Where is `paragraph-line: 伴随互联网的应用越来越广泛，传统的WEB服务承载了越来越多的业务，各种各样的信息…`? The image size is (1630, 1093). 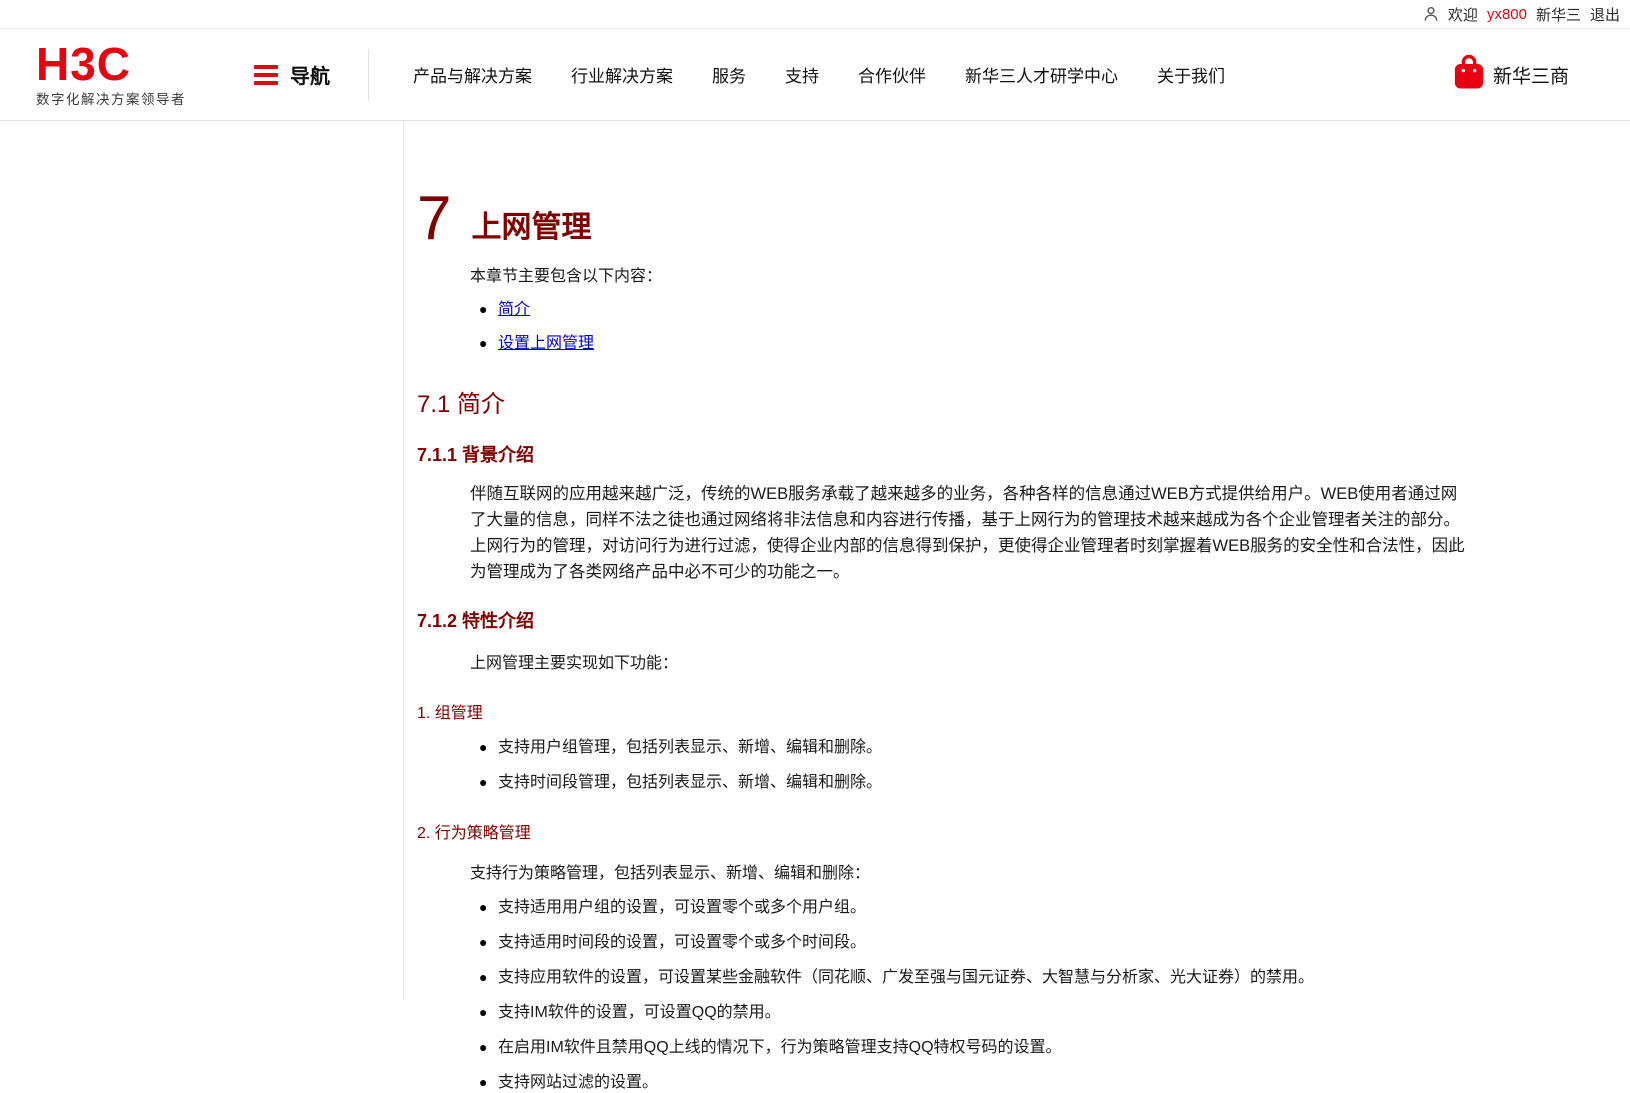
paragraph-line: 伴随互联网的应用越来越广泛，传统的WEB服务承载了越来越多的业务，各种各样的信息… is located at coordinates (964, 494).